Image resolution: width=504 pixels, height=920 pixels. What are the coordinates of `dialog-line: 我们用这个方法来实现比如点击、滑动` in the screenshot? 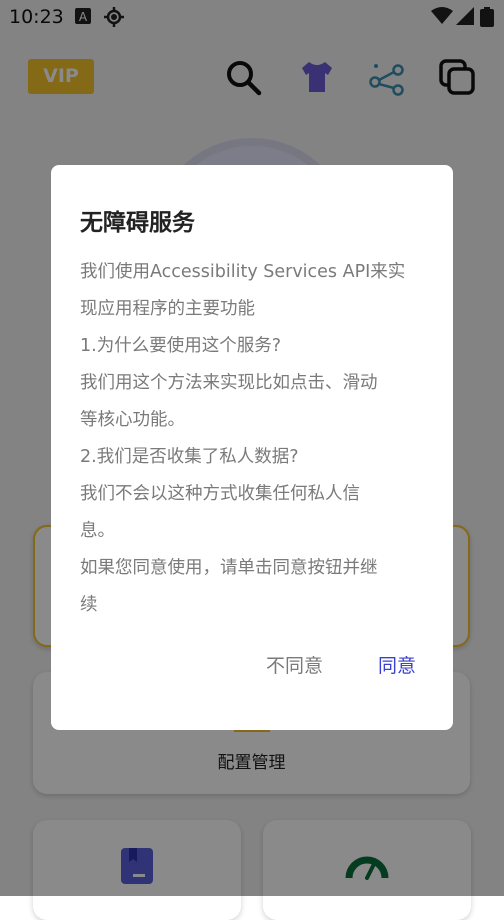 It's located at (229, 383).